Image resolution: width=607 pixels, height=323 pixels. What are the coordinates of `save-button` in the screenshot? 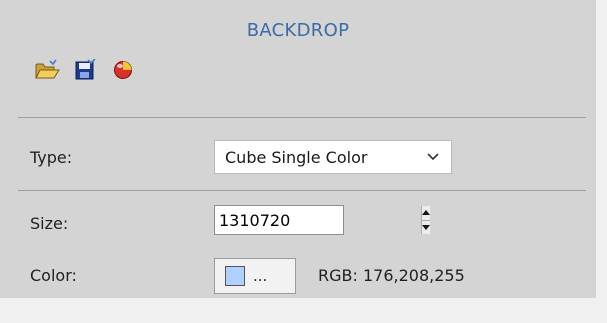 It's located at (85, 71).